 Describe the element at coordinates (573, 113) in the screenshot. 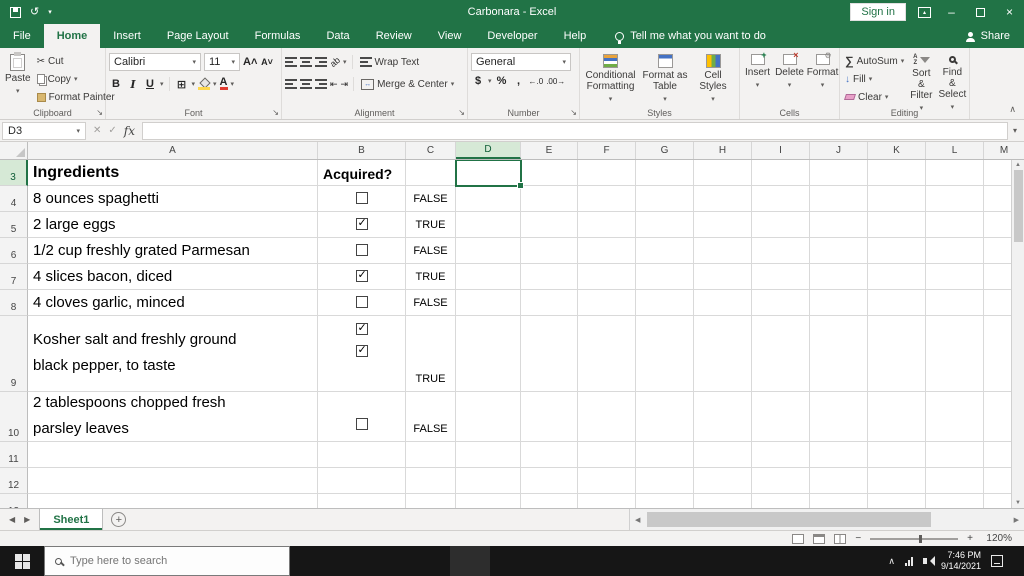

I see `number-dialog-launcher: ↘` at that location.